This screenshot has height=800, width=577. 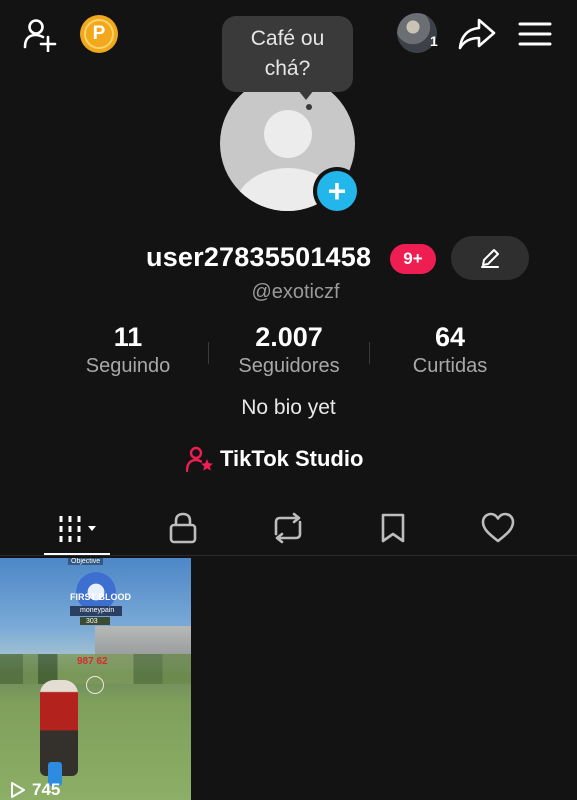 What do you see at coordinates (287, 68) in the screenshot?
I see `bubble-line-2: chá?` at bounding box center [287, 68].